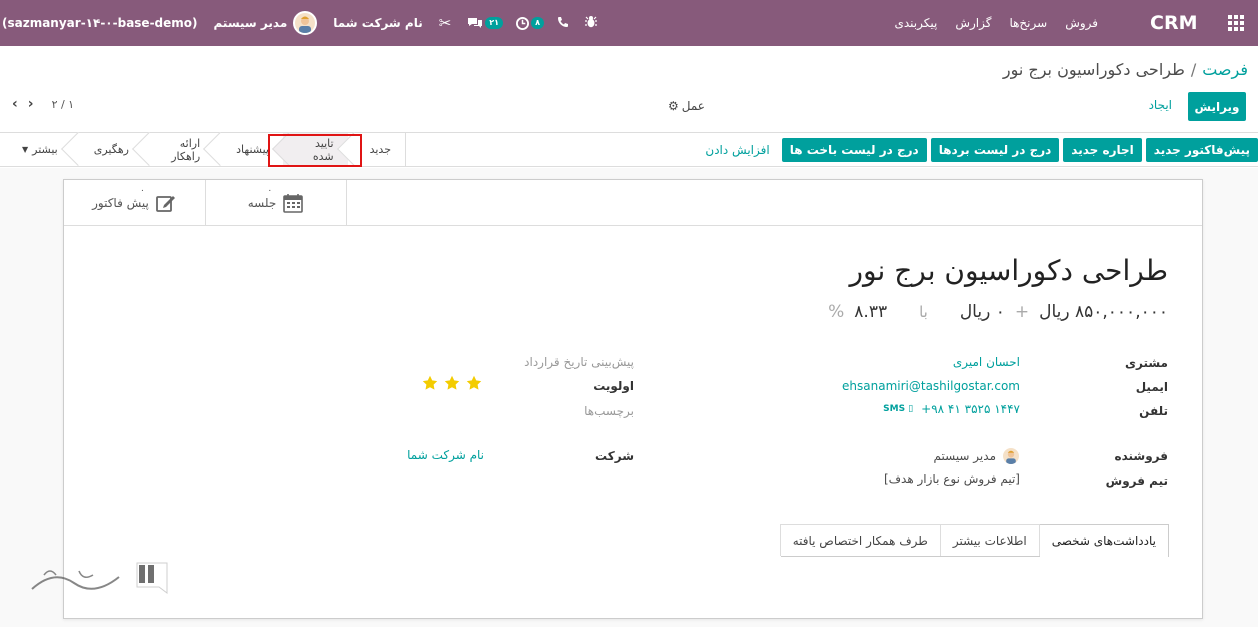 Image resolution: width=1258 pixels, height=627 pixels. I want to click on sms-button: SMS ▯, so click(898, 409).